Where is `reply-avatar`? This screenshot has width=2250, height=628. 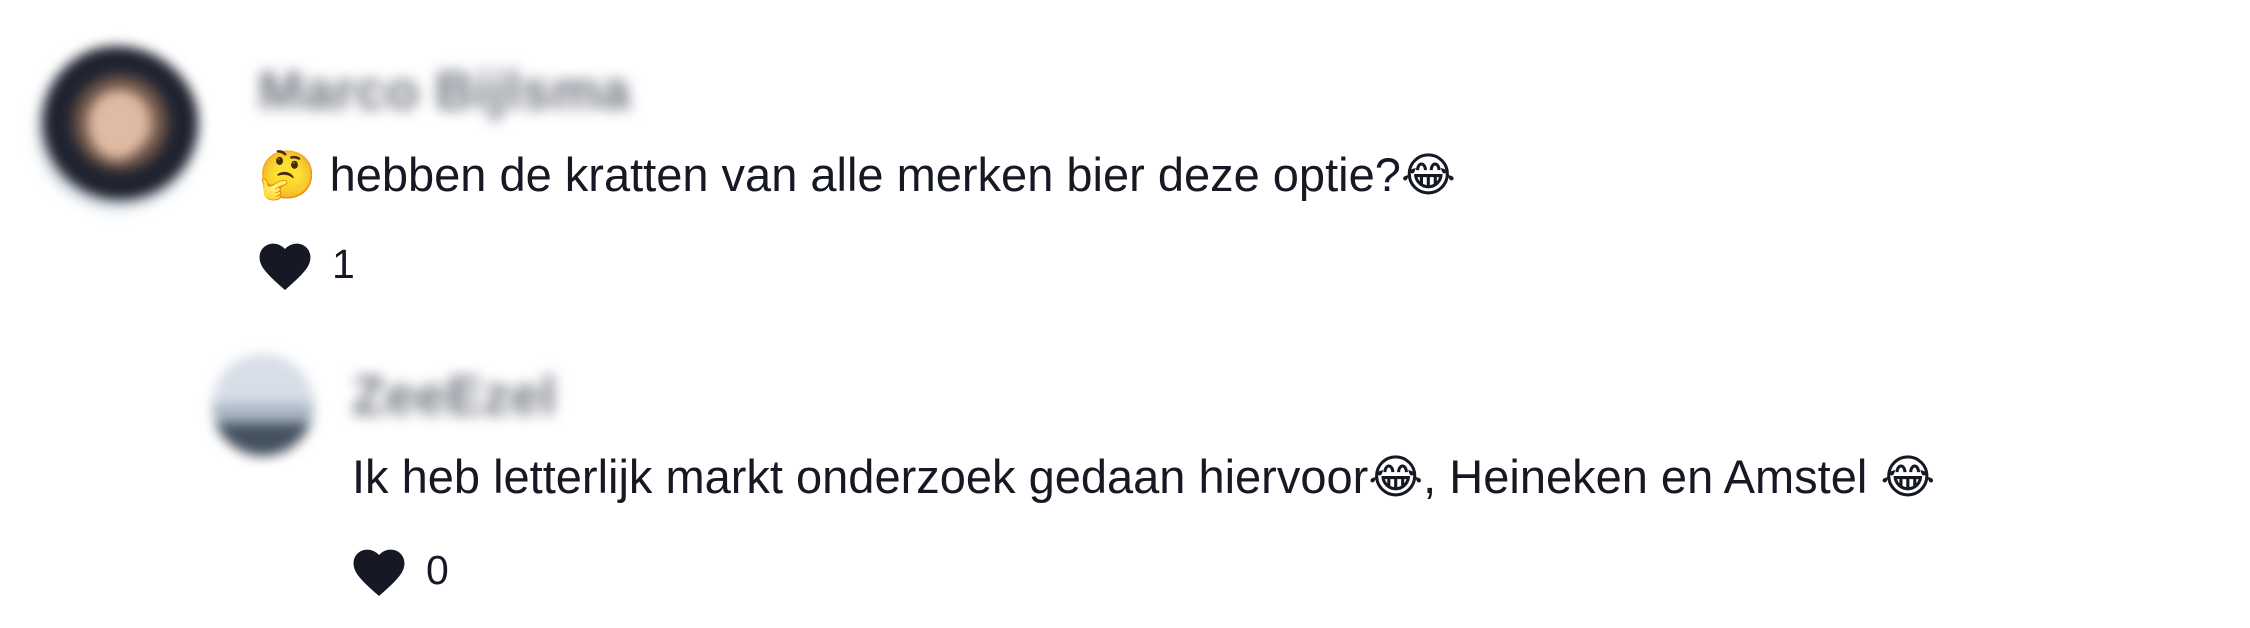 reply-avatar is located at coordinates (263, 405).